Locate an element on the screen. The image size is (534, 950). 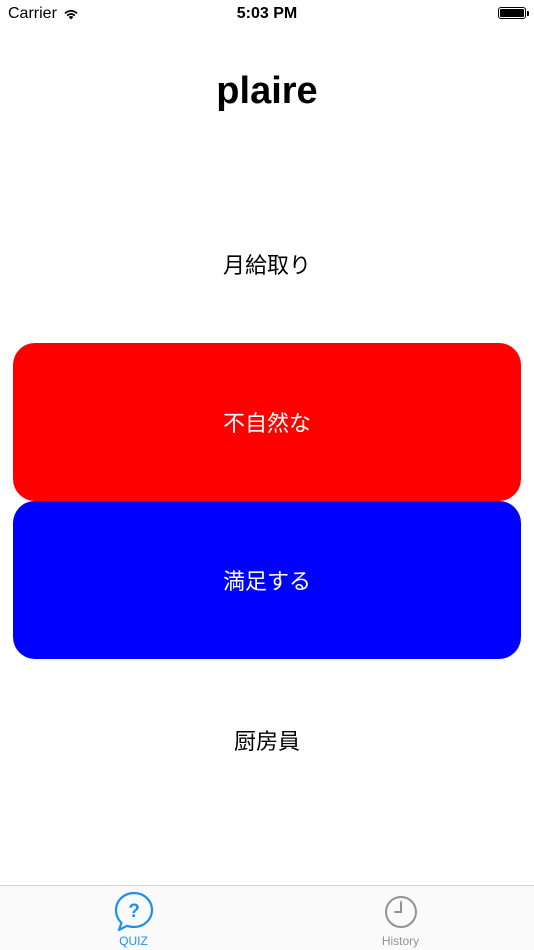
quiz-bubble-icon: ? is located at coordinates (133, 911).